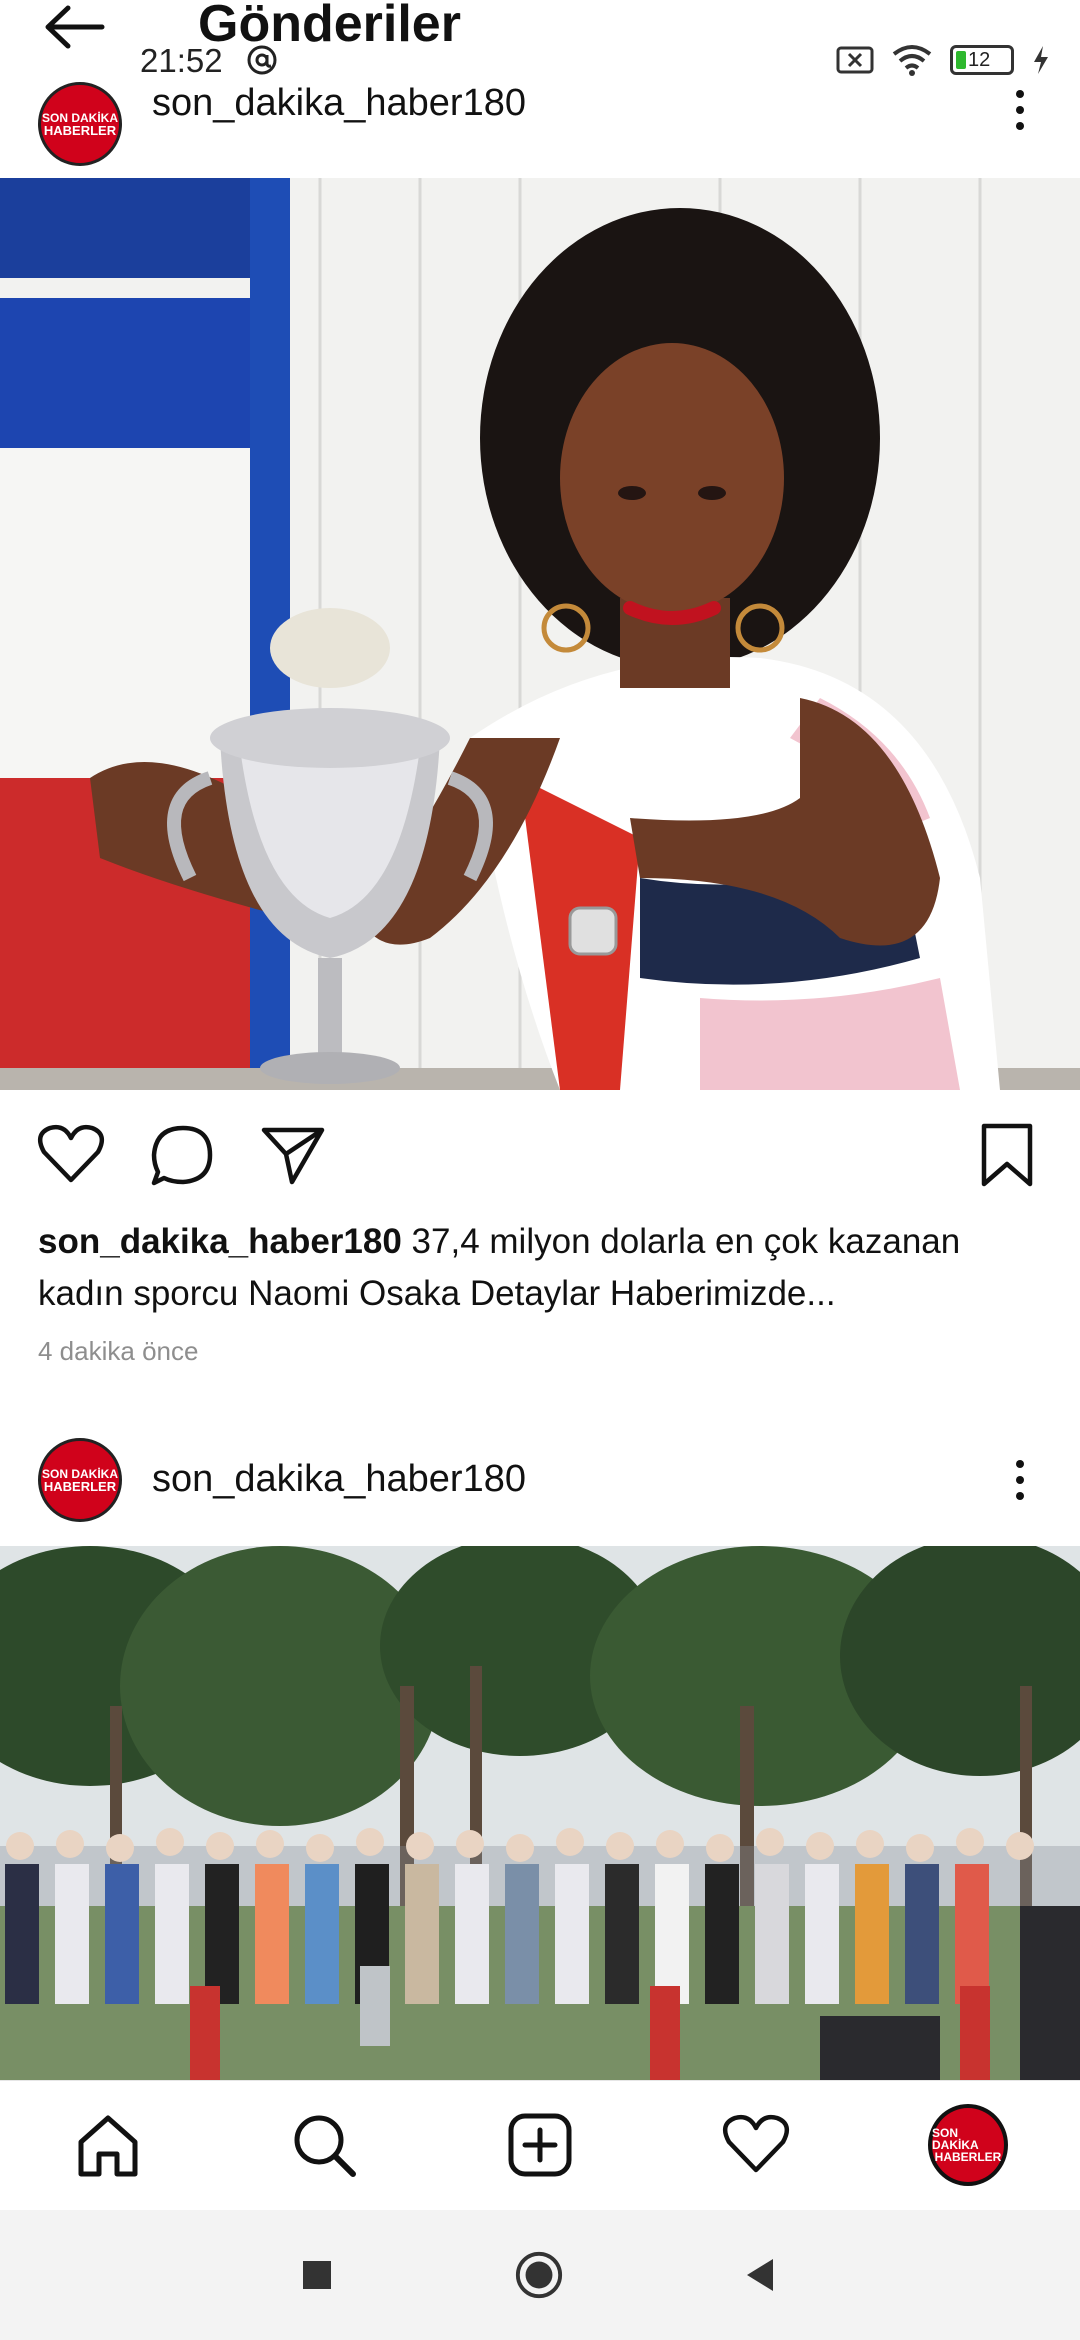 The image size is (1080, 2340). I want to click on system-navigation, so click(540, 2275).